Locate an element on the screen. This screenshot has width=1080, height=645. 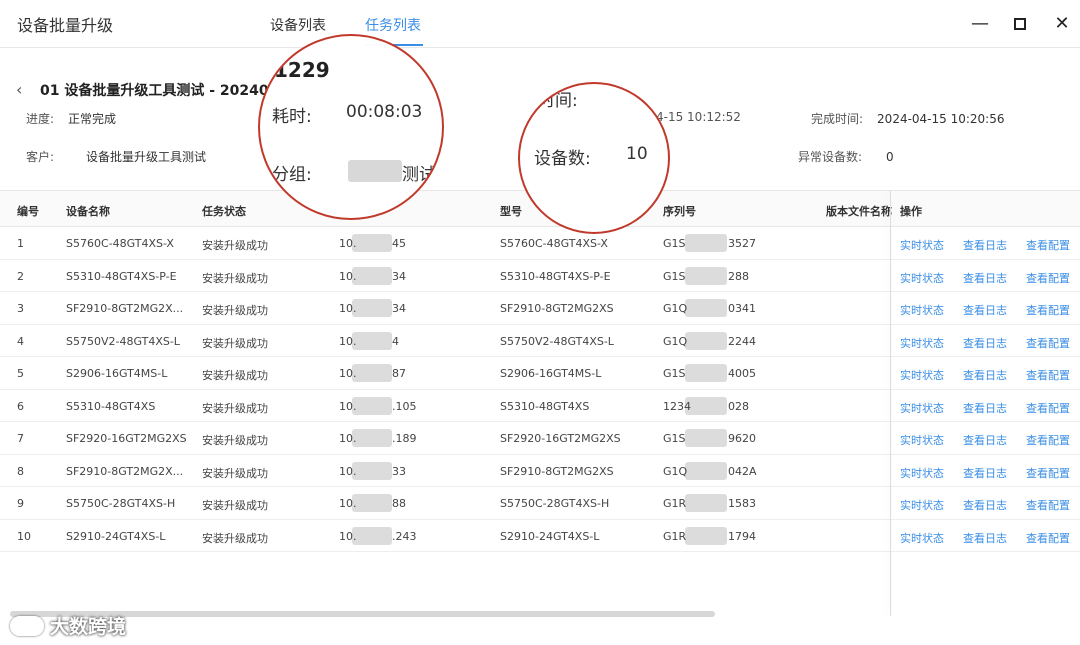
zoom-group-value: 测试 is located at coordinates (419, 175).